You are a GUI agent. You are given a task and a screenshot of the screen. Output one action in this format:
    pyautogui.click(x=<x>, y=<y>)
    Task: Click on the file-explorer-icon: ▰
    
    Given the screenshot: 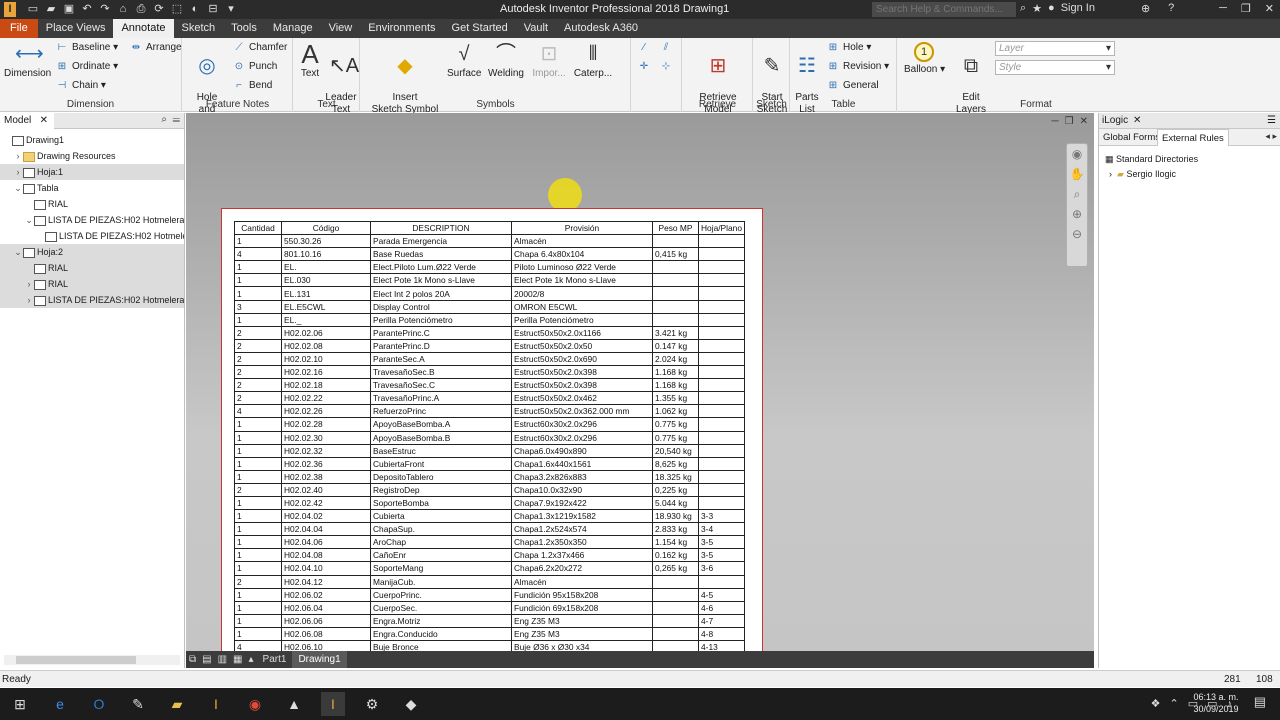 What is the action you would take?
    pyautogui.click(x=177, y=704)
    